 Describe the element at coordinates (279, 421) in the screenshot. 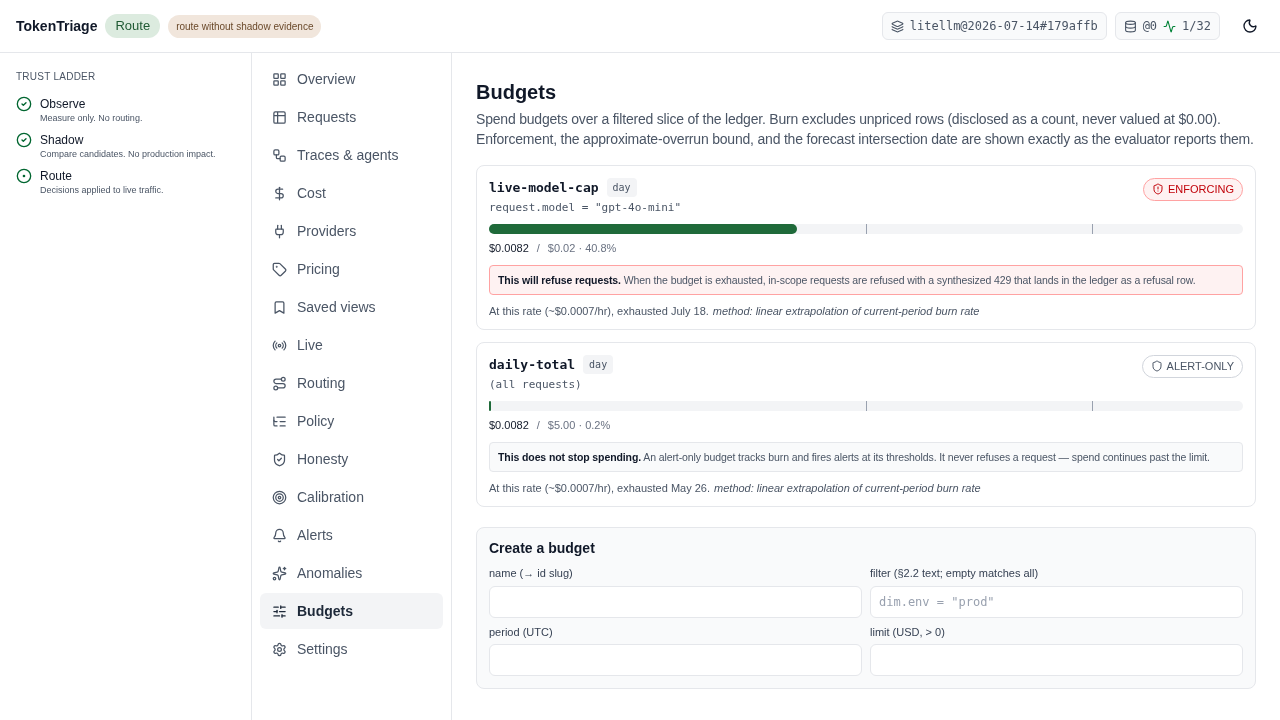

I see `list-icon` at that location.